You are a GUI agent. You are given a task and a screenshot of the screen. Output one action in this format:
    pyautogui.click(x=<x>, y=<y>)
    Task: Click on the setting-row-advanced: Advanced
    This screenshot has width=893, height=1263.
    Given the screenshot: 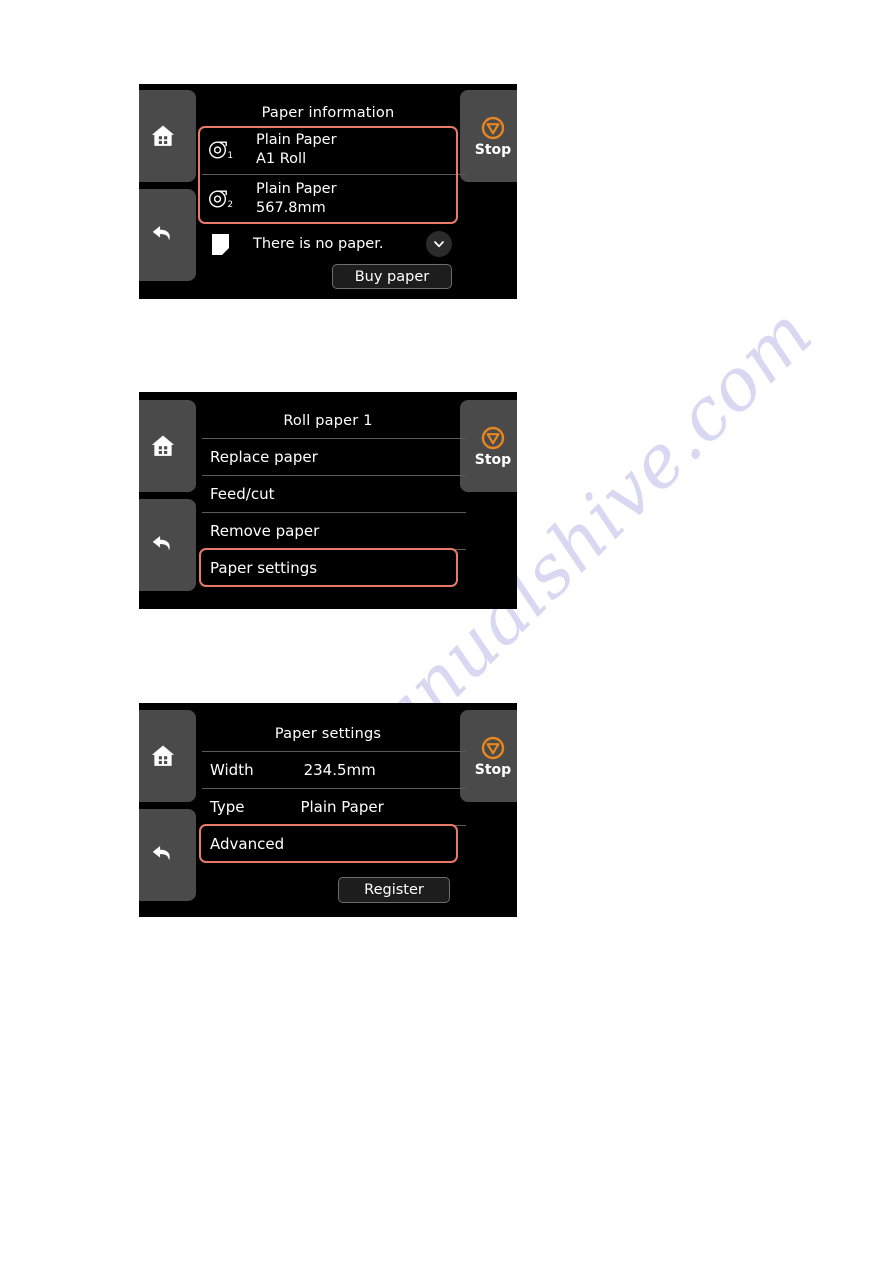 What is the action you would take?
    pyautogui.click(x=328, y=844)
    